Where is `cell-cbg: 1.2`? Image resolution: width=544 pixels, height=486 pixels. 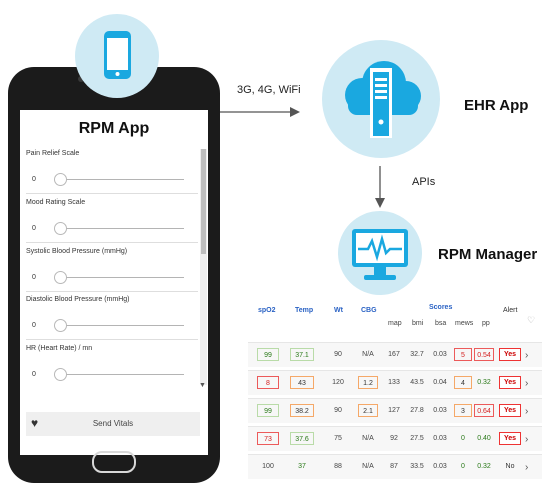 cell-cbg: 1.2 is located at coordinates (368, 382).